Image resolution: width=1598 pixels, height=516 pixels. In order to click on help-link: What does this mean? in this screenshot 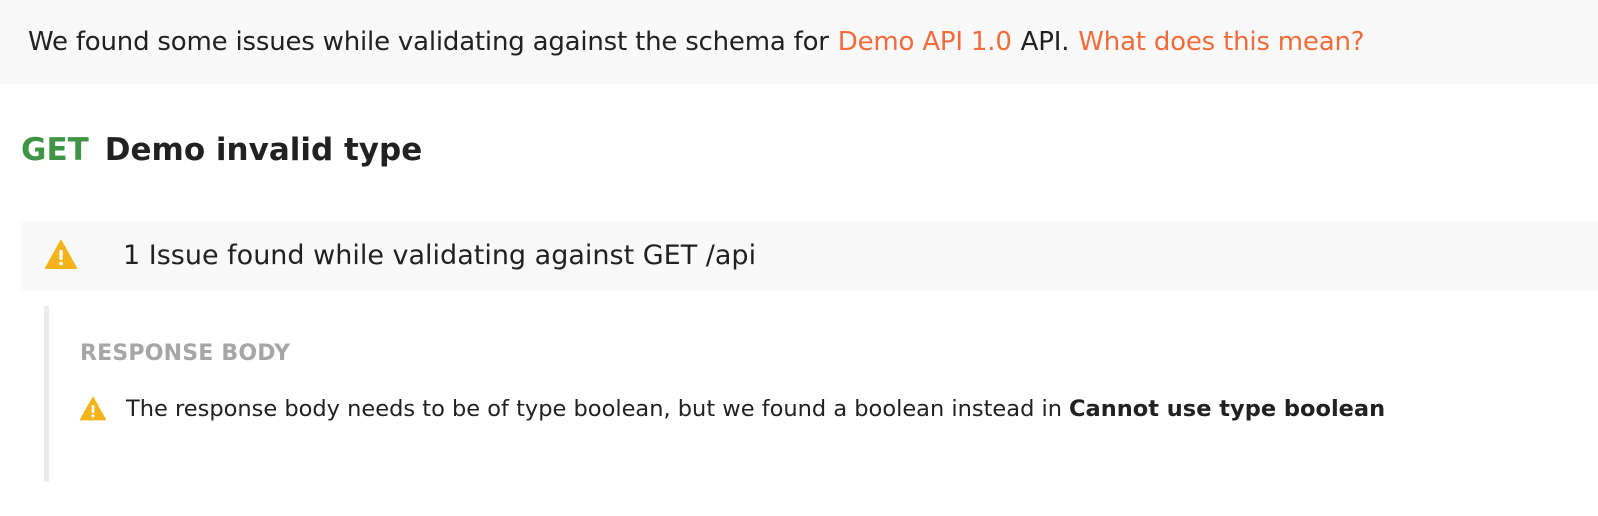, I will do `click(1221, 42)`.